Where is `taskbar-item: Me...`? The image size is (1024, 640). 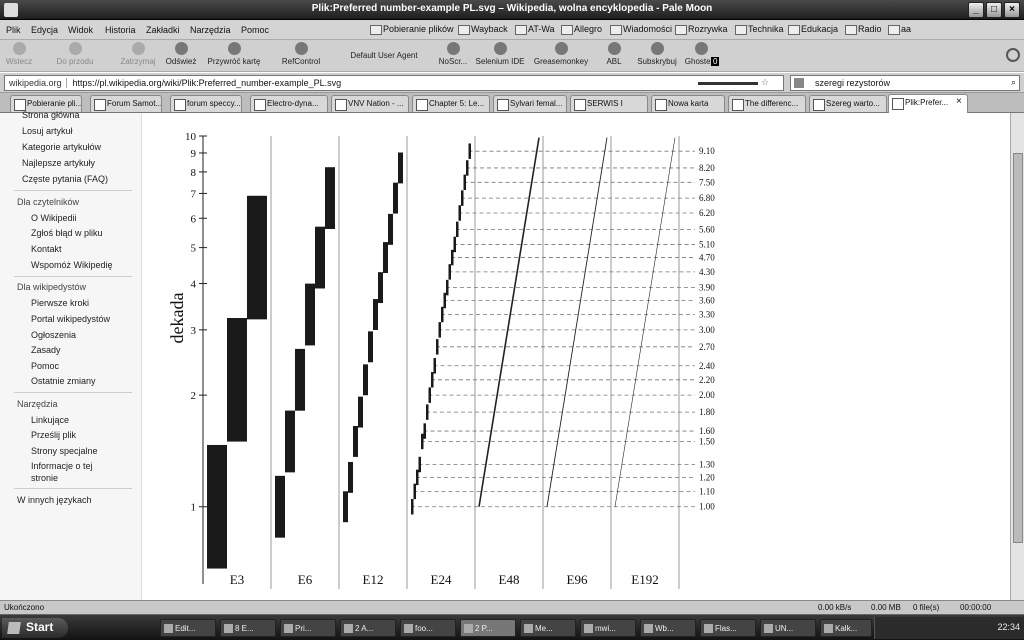 taskbar-item: Me... is located at coordinates (548, 628).